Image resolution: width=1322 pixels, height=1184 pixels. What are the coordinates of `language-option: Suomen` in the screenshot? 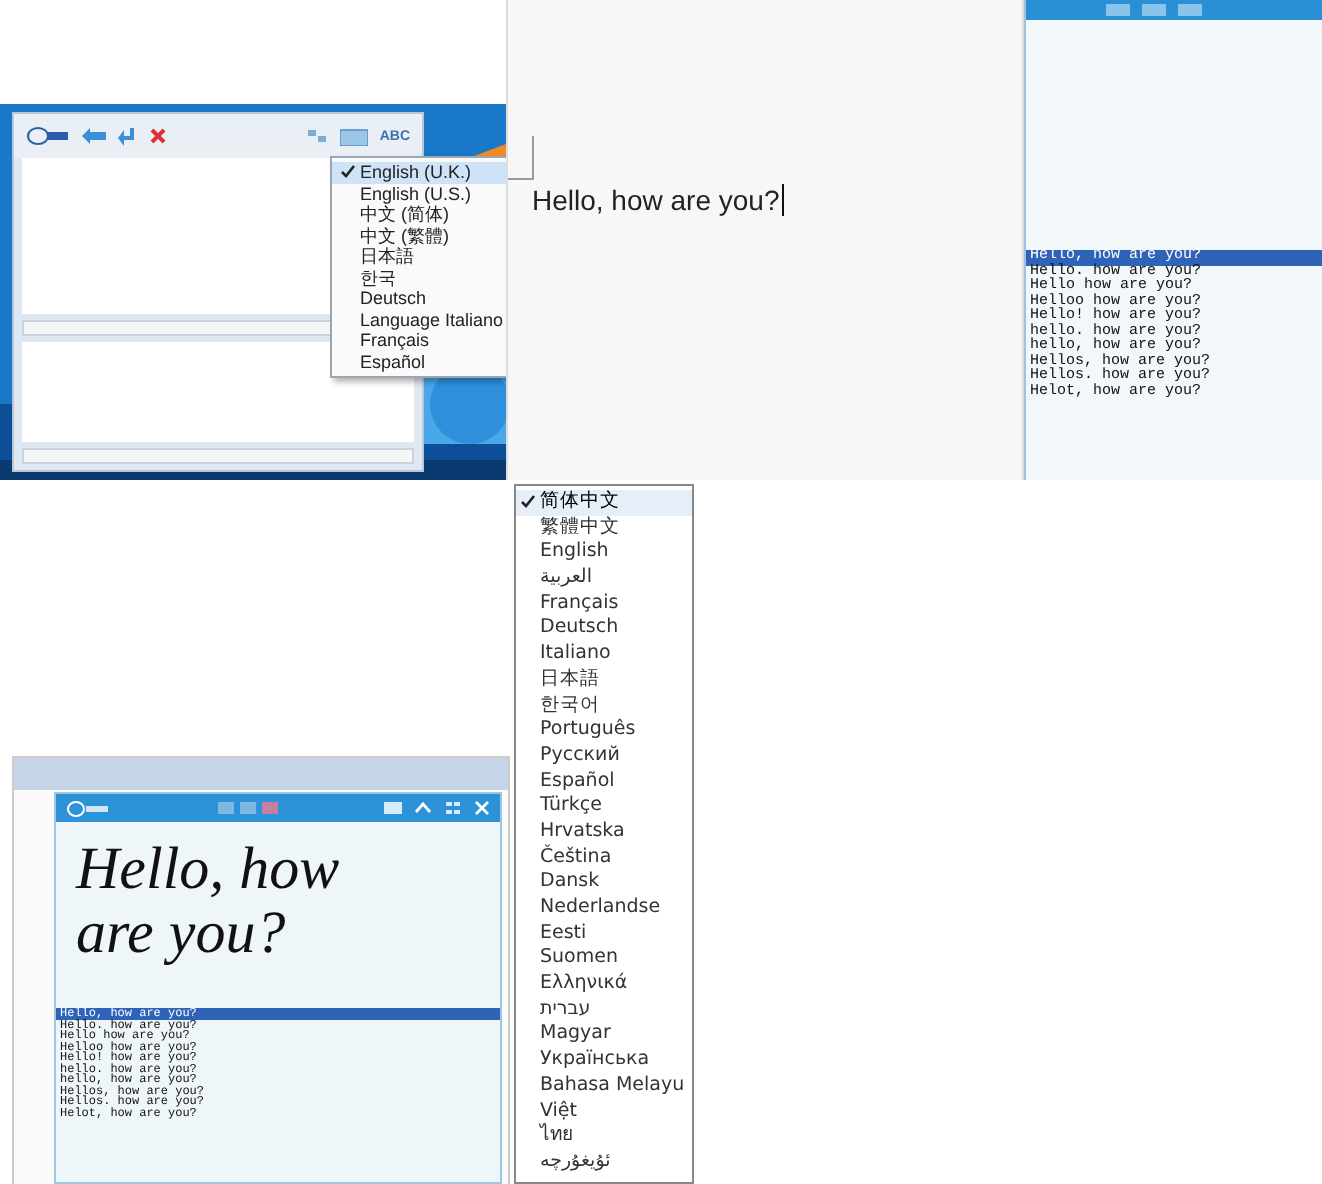 It's located at (604, 959).